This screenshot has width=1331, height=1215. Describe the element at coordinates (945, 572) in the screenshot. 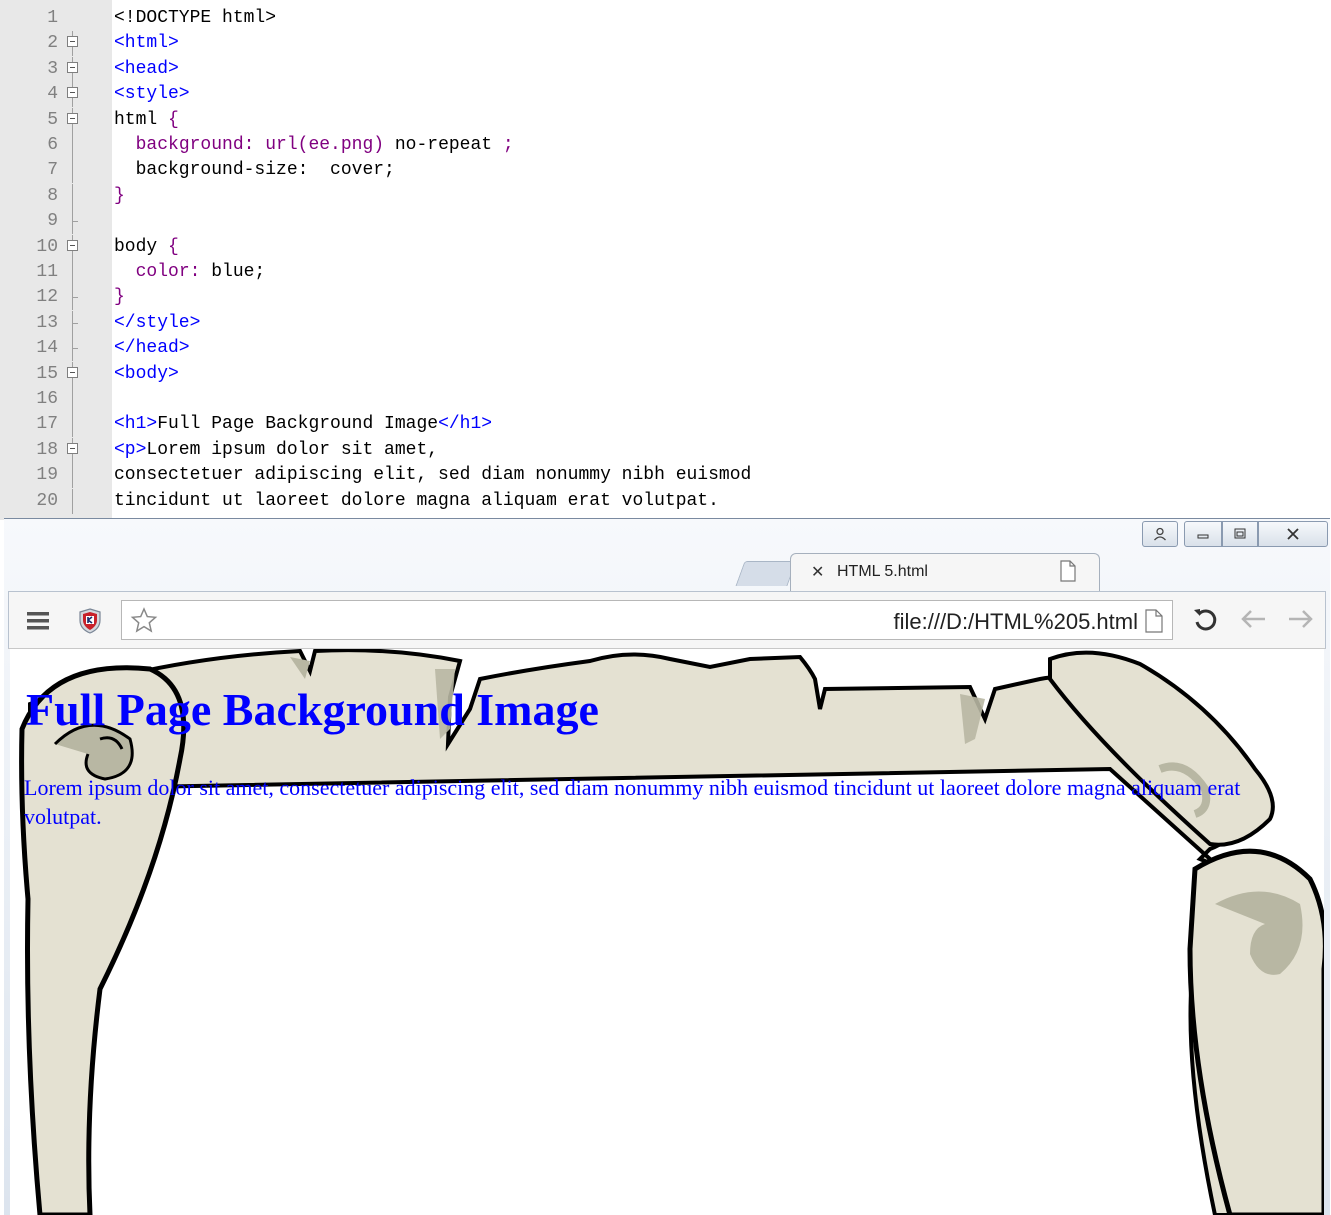

I see `tab-html5: ✕ HTML 5.html` at that location.